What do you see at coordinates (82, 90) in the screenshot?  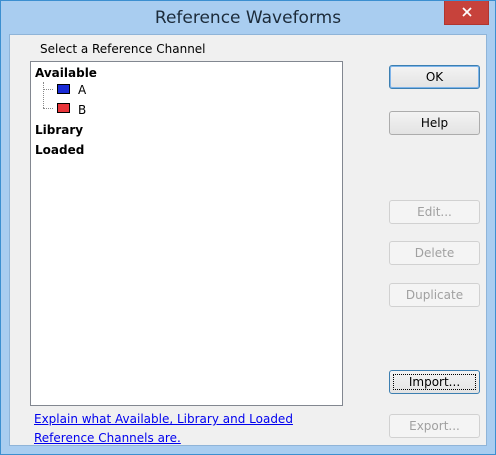 I see `tree-node-channel-a: A` at bounding box center [82, 90].